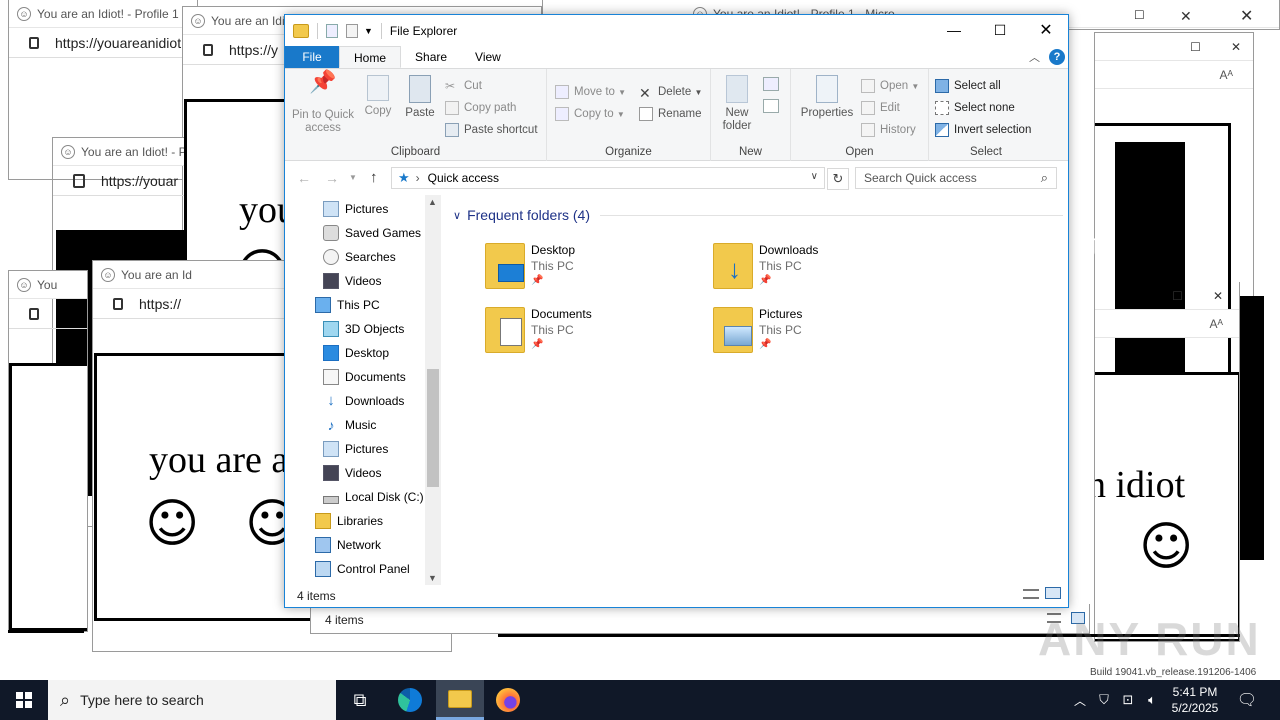 The width and height of the screenshot is (1280, 720). Describe the element at coordinates (355, 449) in the screenshot. I see `tree-item-pictures-pc: Pictures` at that location.